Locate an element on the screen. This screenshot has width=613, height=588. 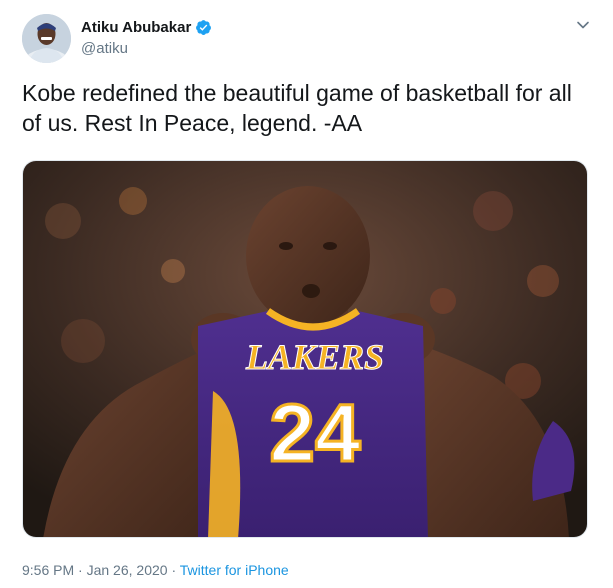
author-avatar is located at coordinates (46, 38).